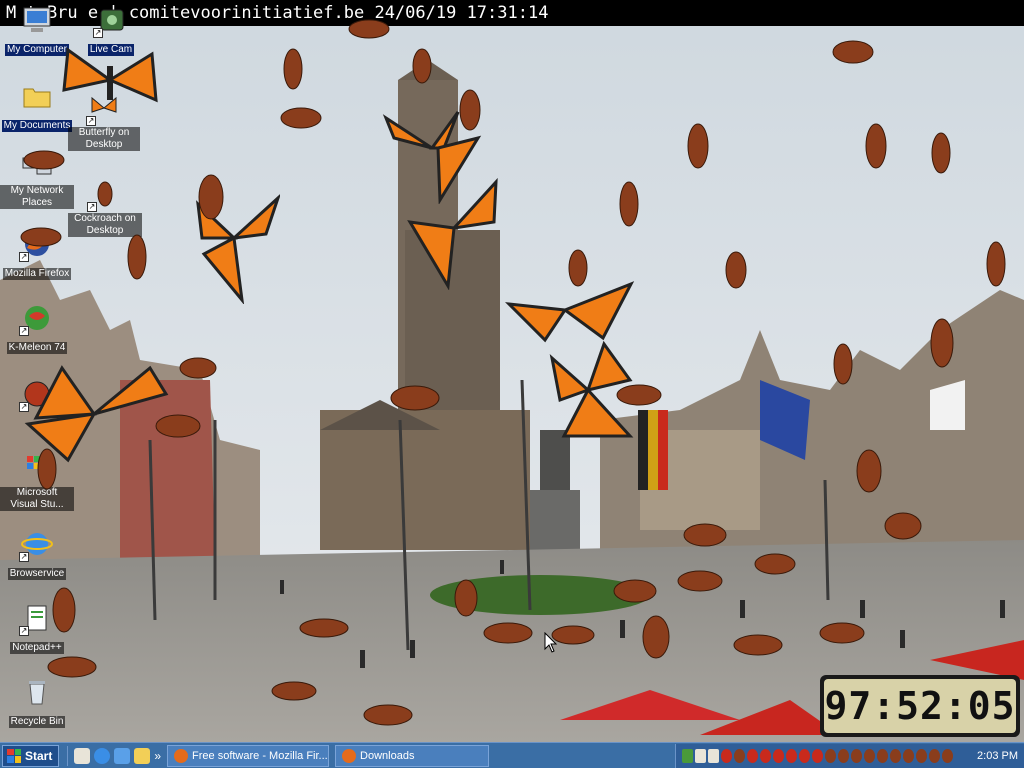 The width and height of the screenshot is (1024, 768). What do you see at coordinates (142, 755) in the screenshot?
I see `explorer-icon` at bounding box center [142, 755].